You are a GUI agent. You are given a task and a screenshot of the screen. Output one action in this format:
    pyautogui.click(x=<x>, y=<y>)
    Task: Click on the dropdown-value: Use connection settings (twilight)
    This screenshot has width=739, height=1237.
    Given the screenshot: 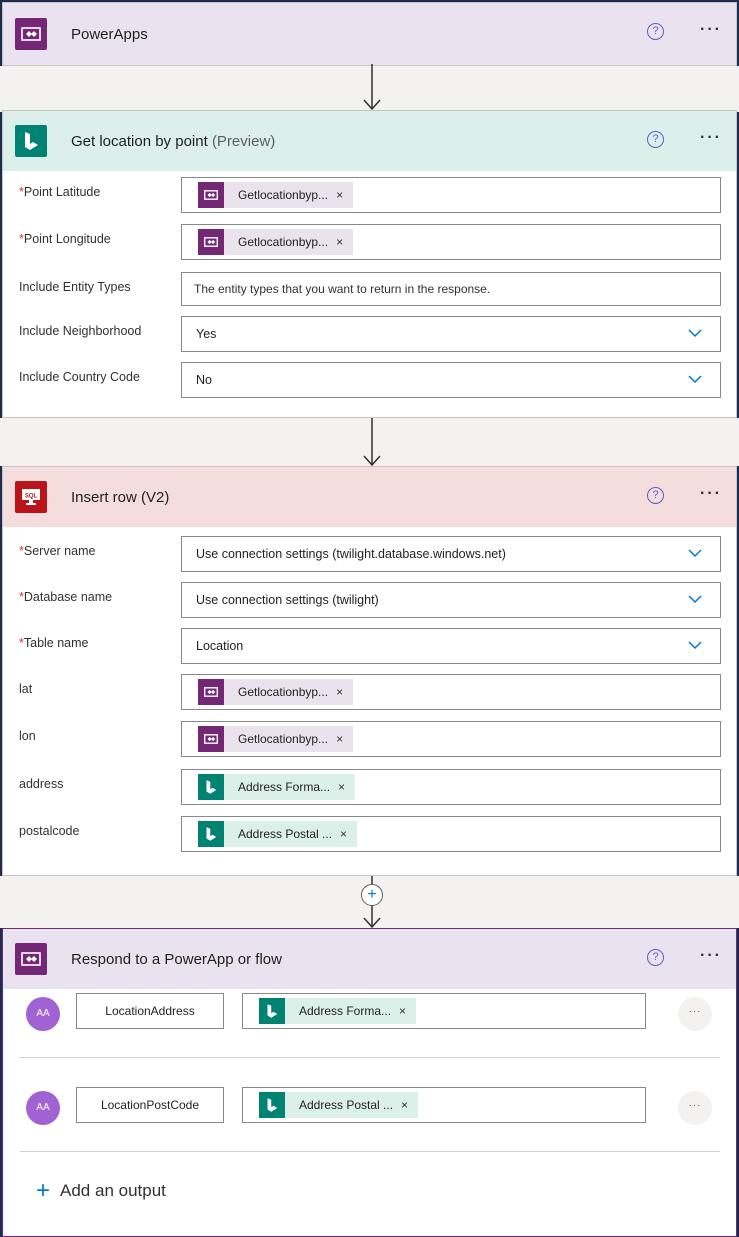 What is the action you would take?
    pyautogui.click(x=287, y=600)
    